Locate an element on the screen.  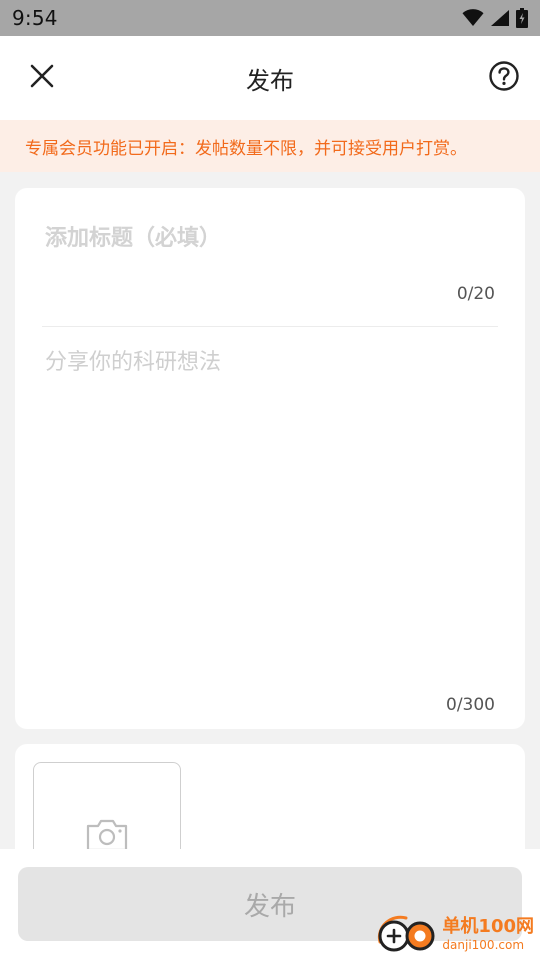
member-notice-banner: 专属会员功能已开启：发帖数量不限，并可接受用户打赏。 is located at coordinates (270, 146).